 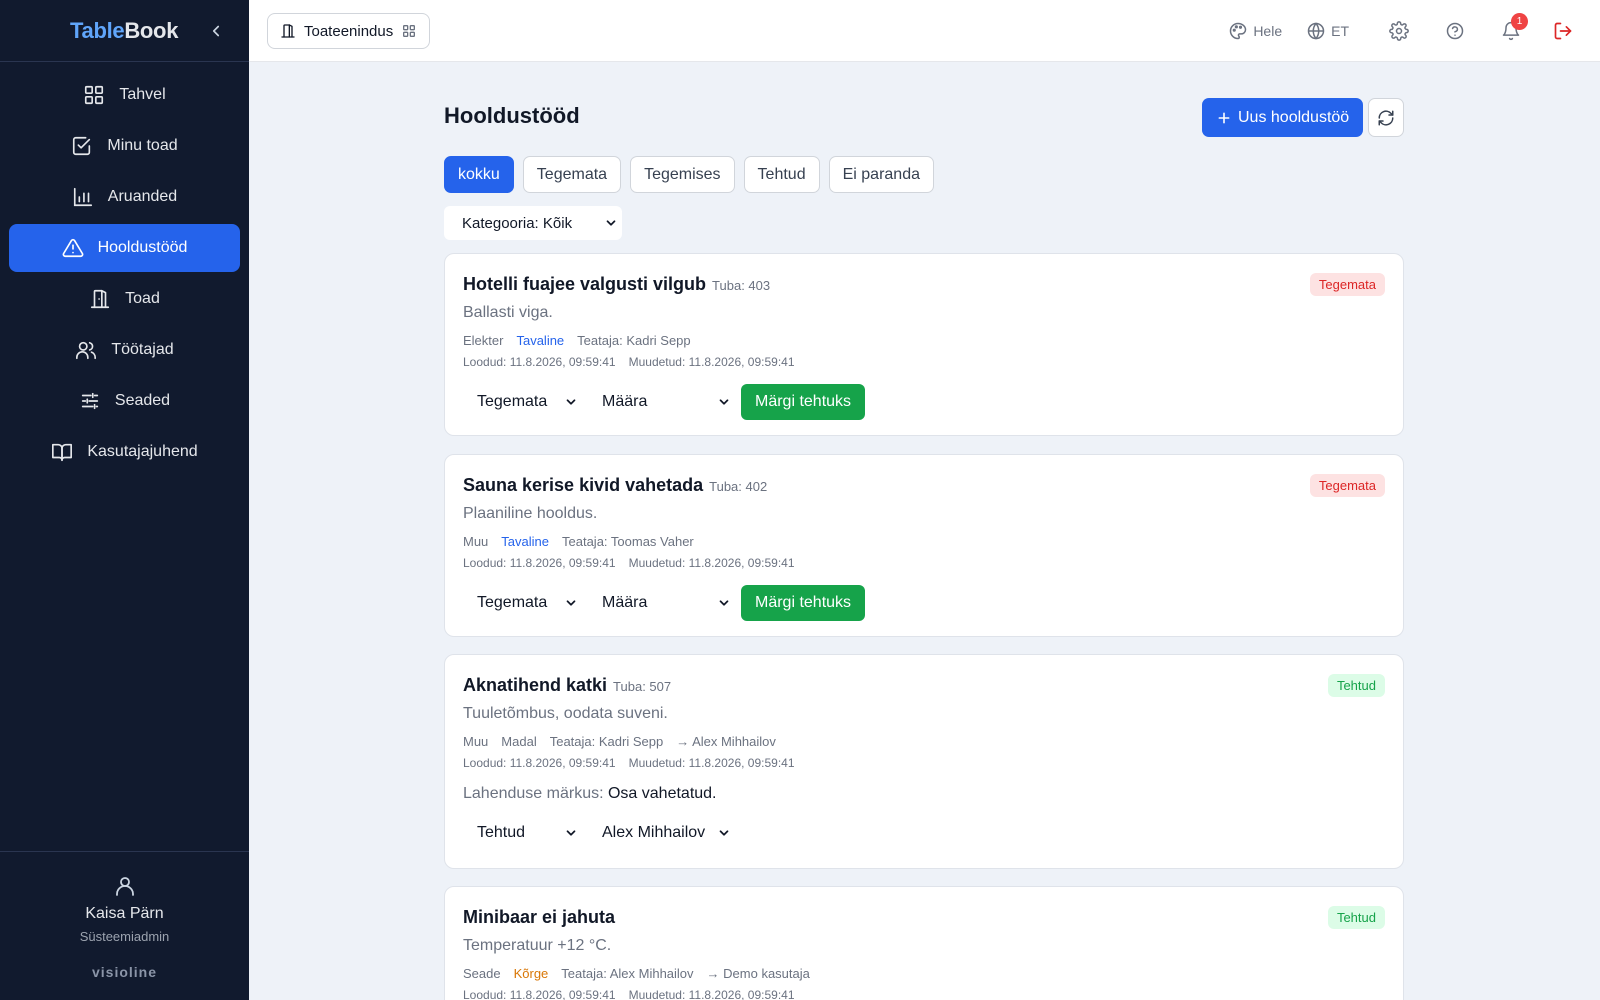 What do you see at coordinates (124, 401) in the screenshot?
I see `sidebar-item-seaded: Seaded` at bounding box center [124, 401].